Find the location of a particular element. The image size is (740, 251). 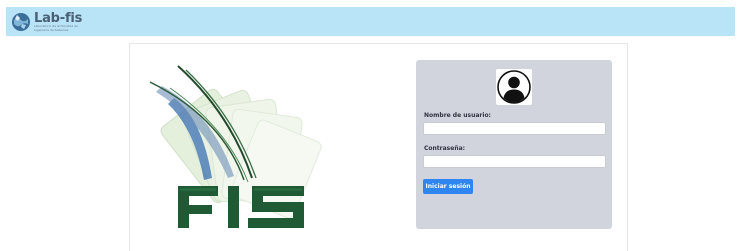

globe-logo-icon is located at coordinates (21, 22).